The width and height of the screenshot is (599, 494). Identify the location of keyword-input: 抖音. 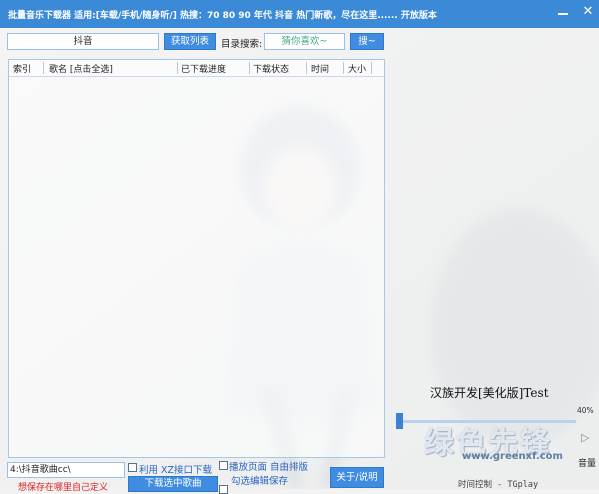
(83, 41).